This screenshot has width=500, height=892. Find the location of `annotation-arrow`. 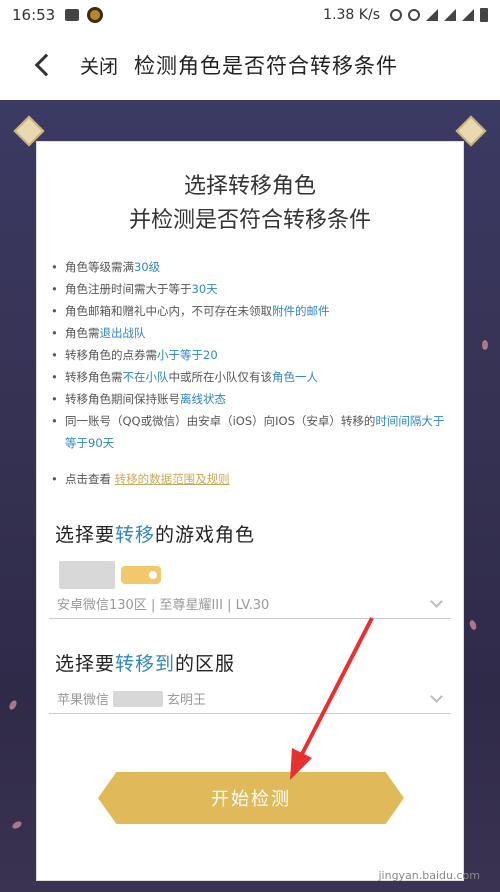

annotation-arrow is located at coordinates (332, 698).